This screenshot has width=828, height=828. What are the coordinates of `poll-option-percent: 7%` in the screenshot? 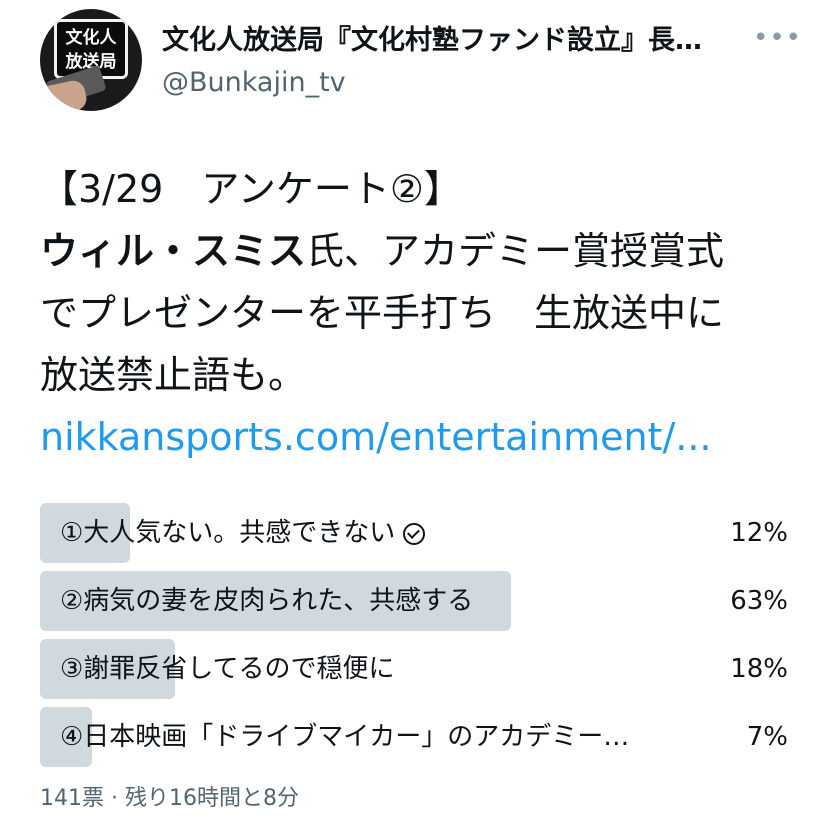 It's located at (767, 737).